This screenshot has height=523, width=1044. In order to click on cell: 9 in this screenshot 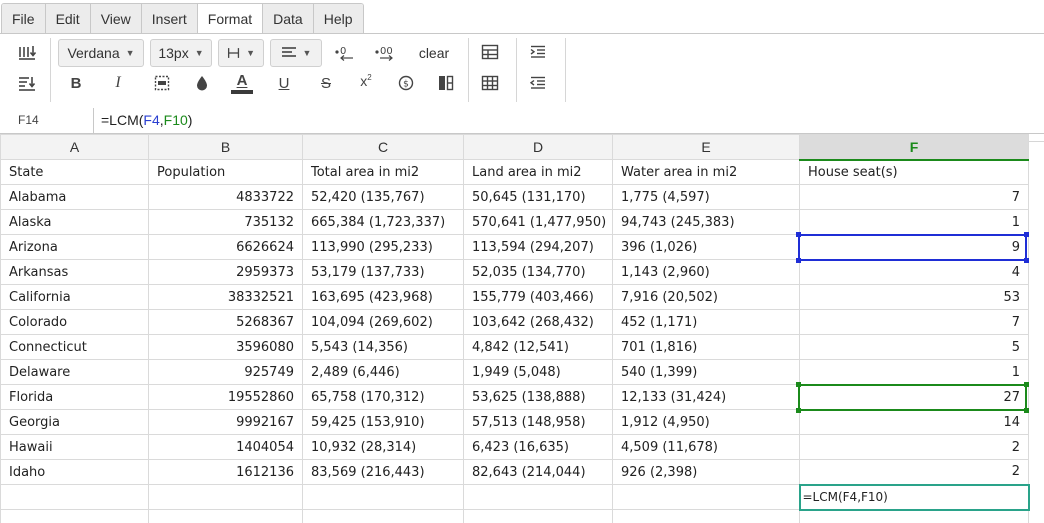, I will do `click(914, 247)`.